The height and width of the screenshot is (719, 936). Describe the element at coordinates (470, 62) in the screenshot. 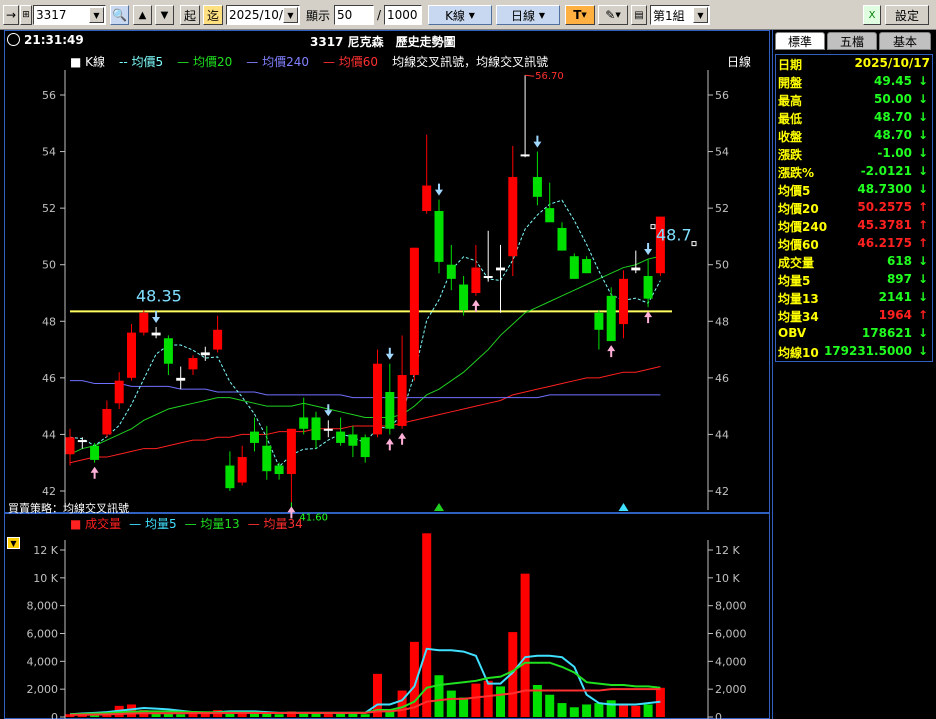

I see `price-legend-item: 均線交叉訊號，均線交叉訊號` at that location.